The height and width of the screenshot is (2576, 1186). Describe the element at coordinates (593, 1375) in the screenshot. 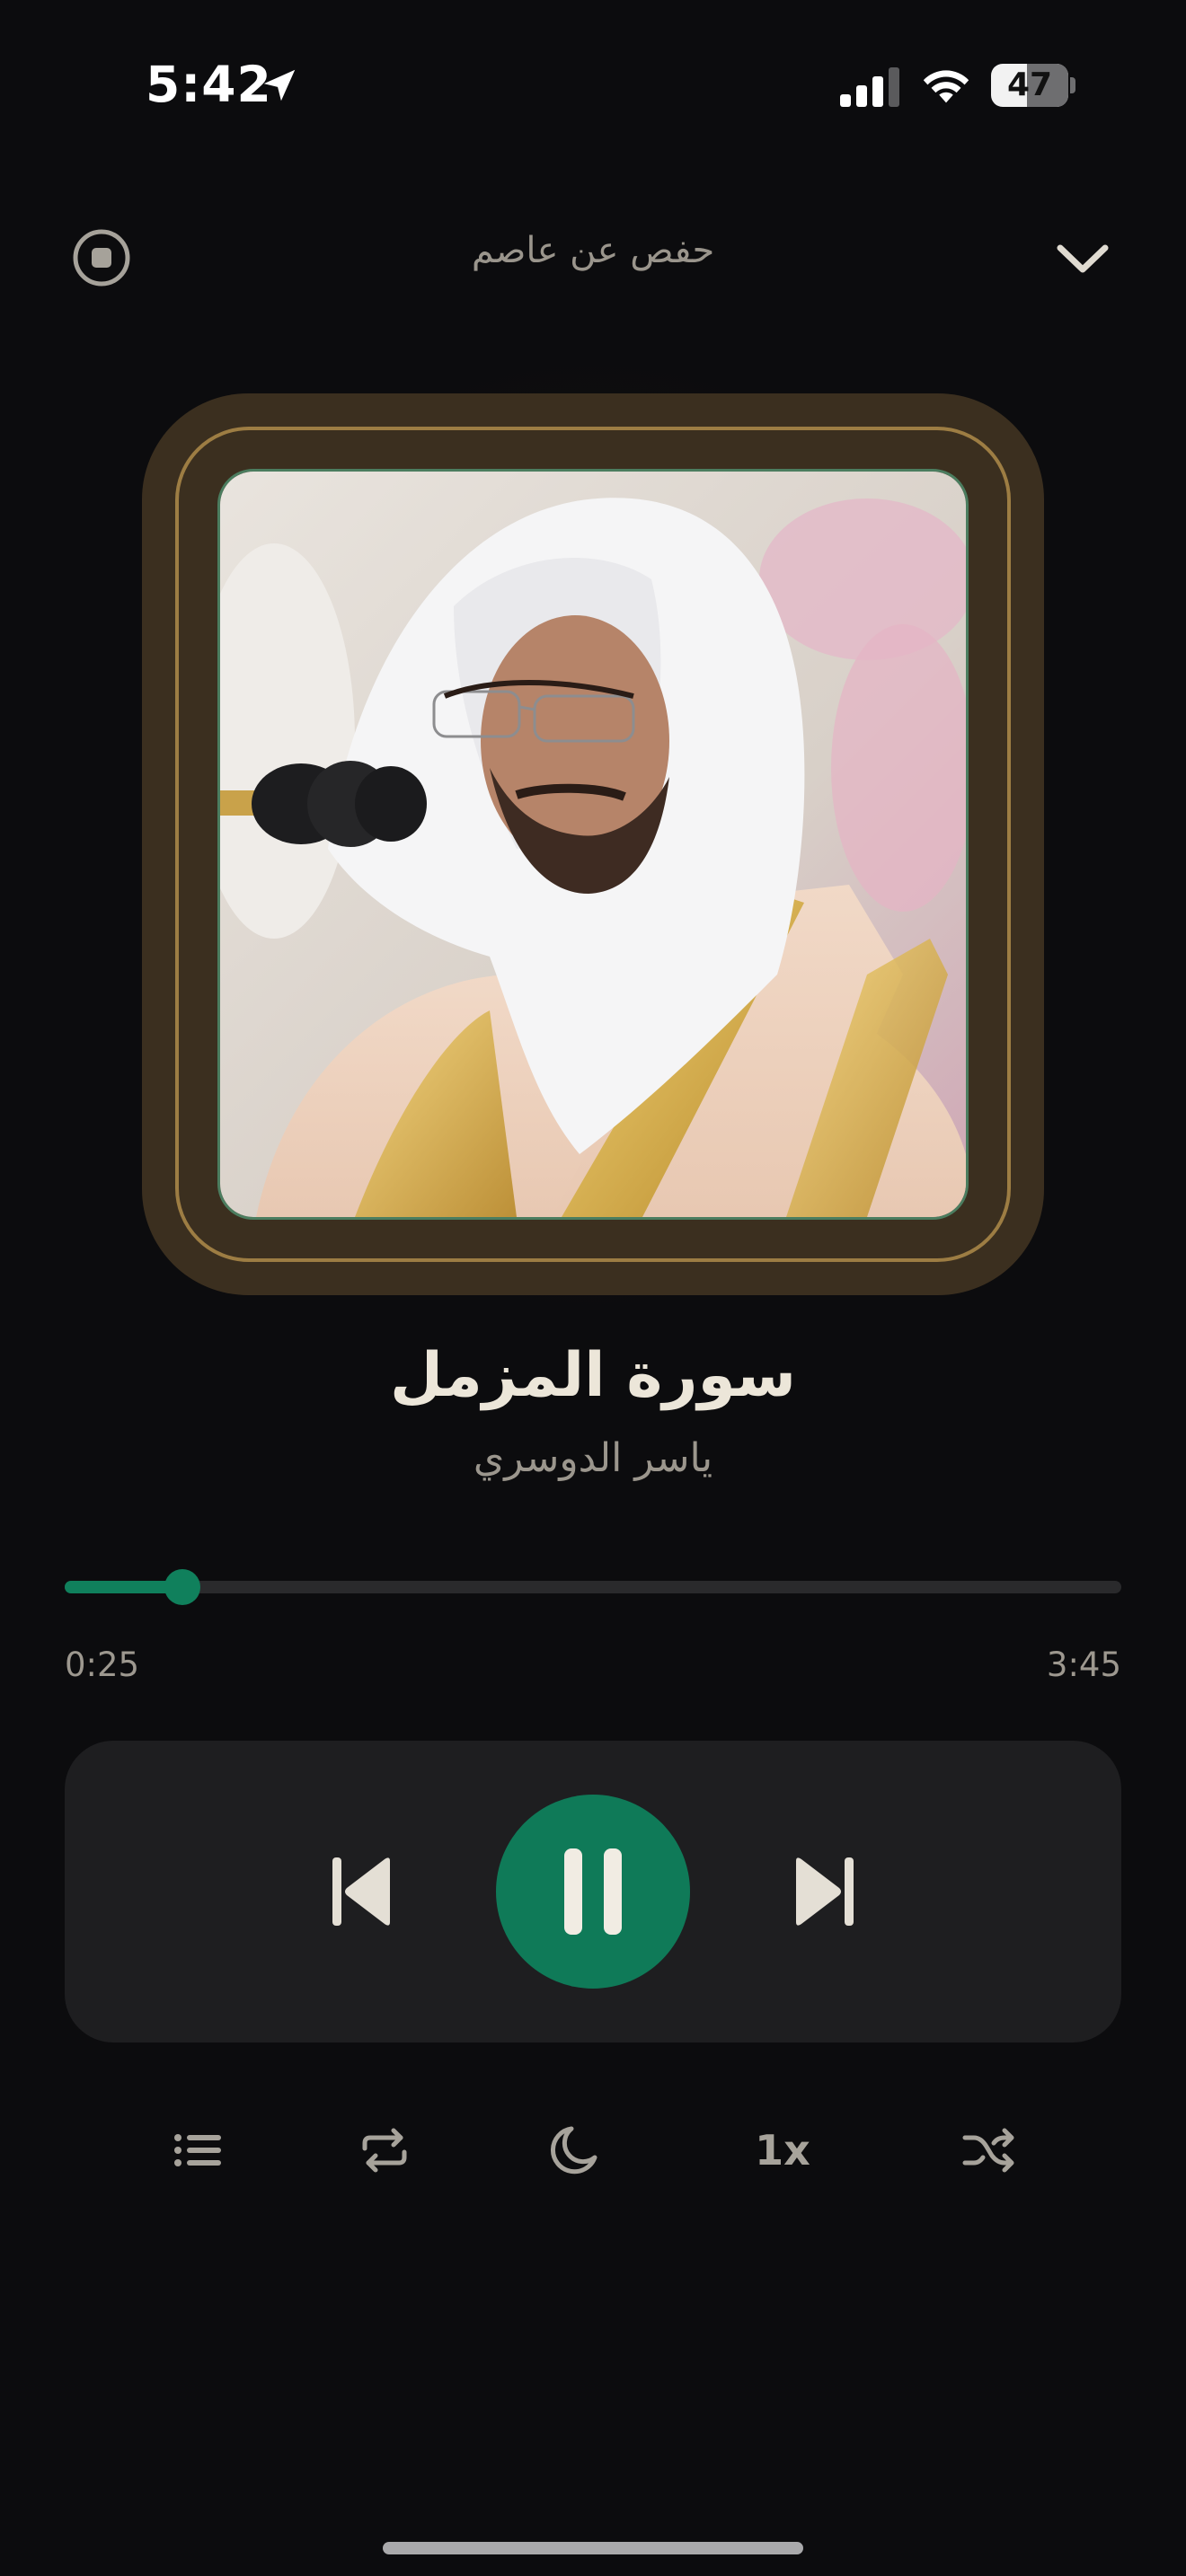

I see `surah-title: سورة المزمل` at that location.